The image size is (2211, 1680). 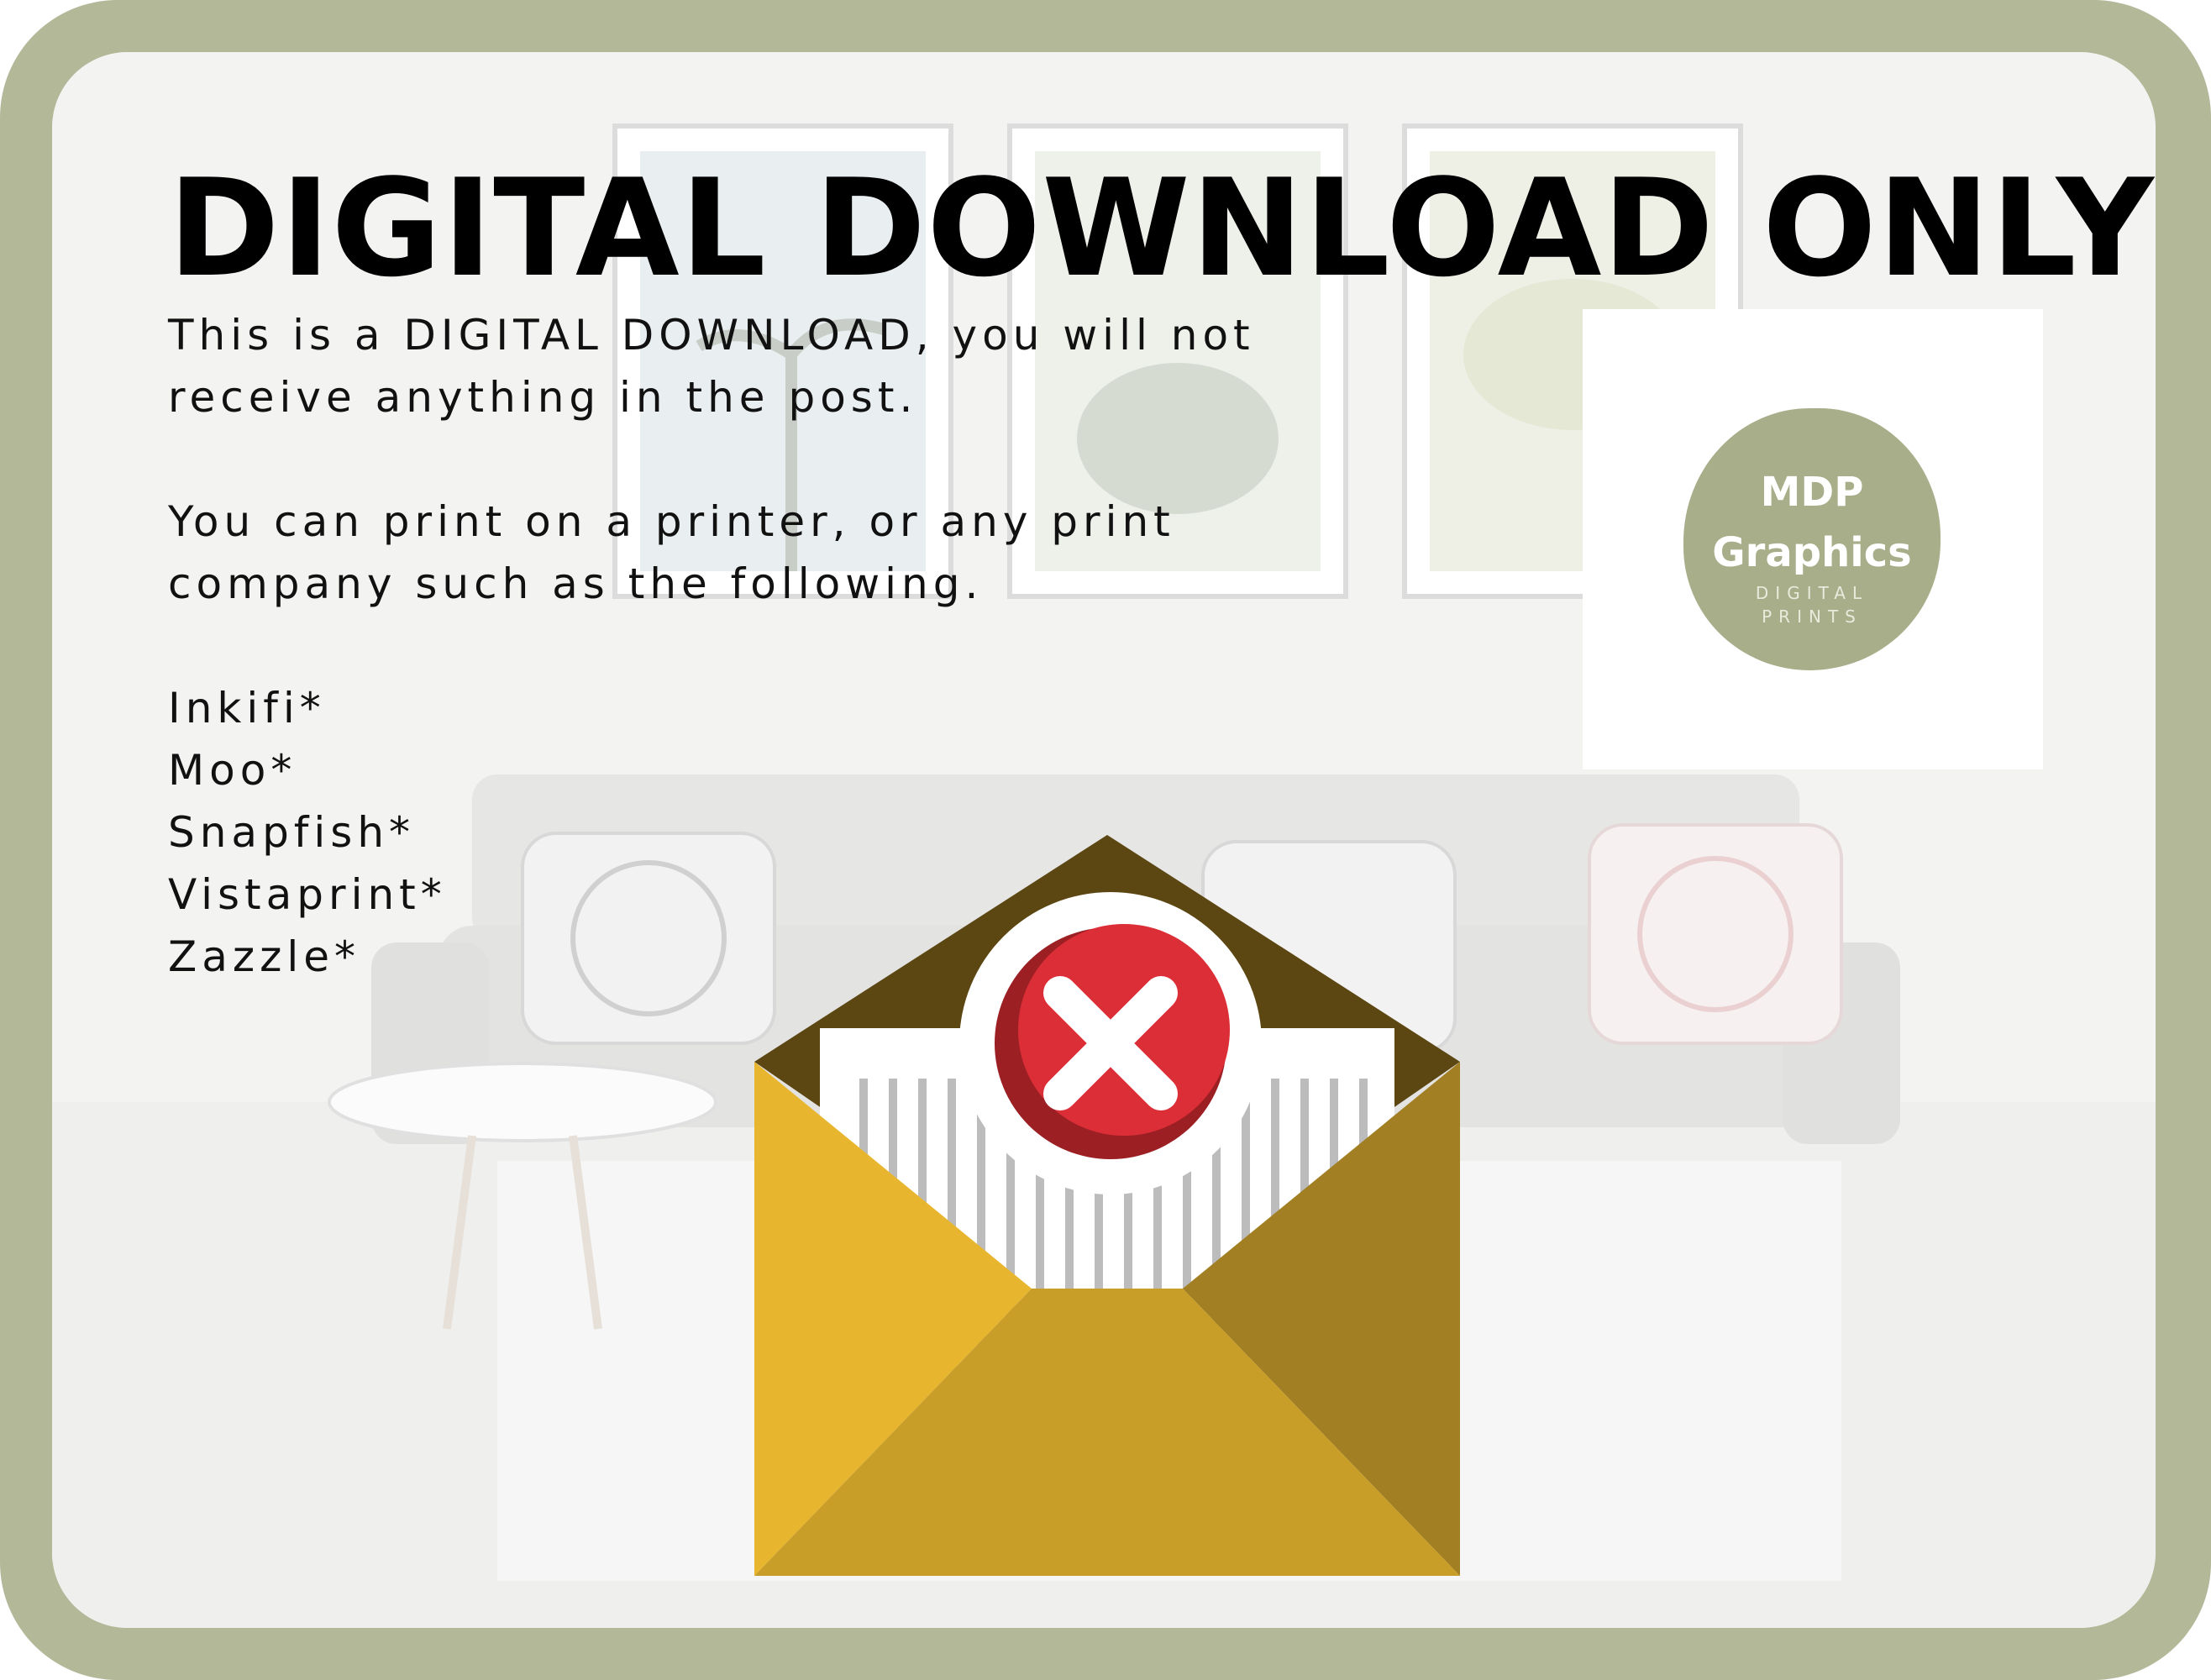 I want to click on list-item: Inkifi*, so click(x=247, y=708).